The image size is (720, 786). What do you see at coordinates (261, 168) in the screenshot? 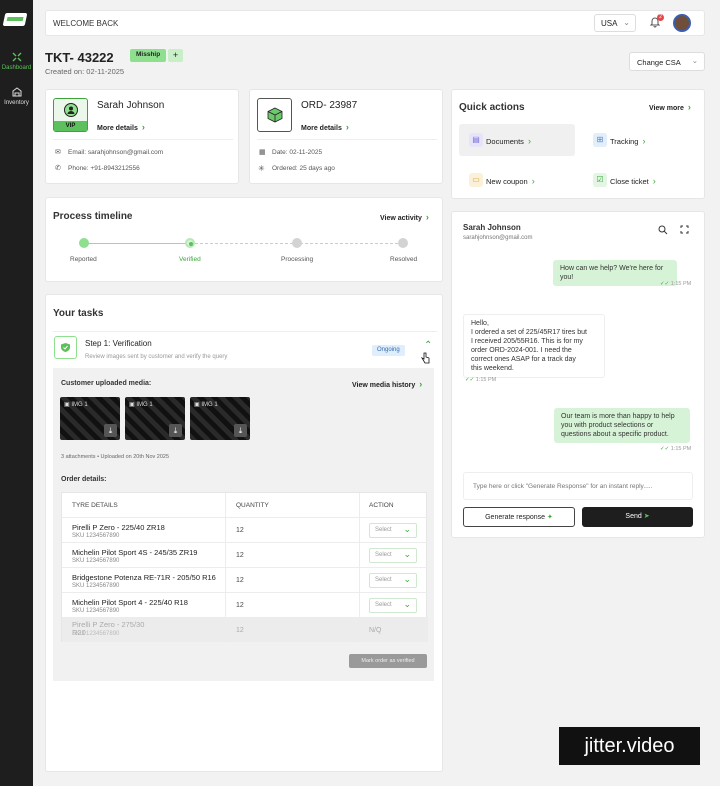
I see `loading-icon: ✳` at bounding box center [261, 168].